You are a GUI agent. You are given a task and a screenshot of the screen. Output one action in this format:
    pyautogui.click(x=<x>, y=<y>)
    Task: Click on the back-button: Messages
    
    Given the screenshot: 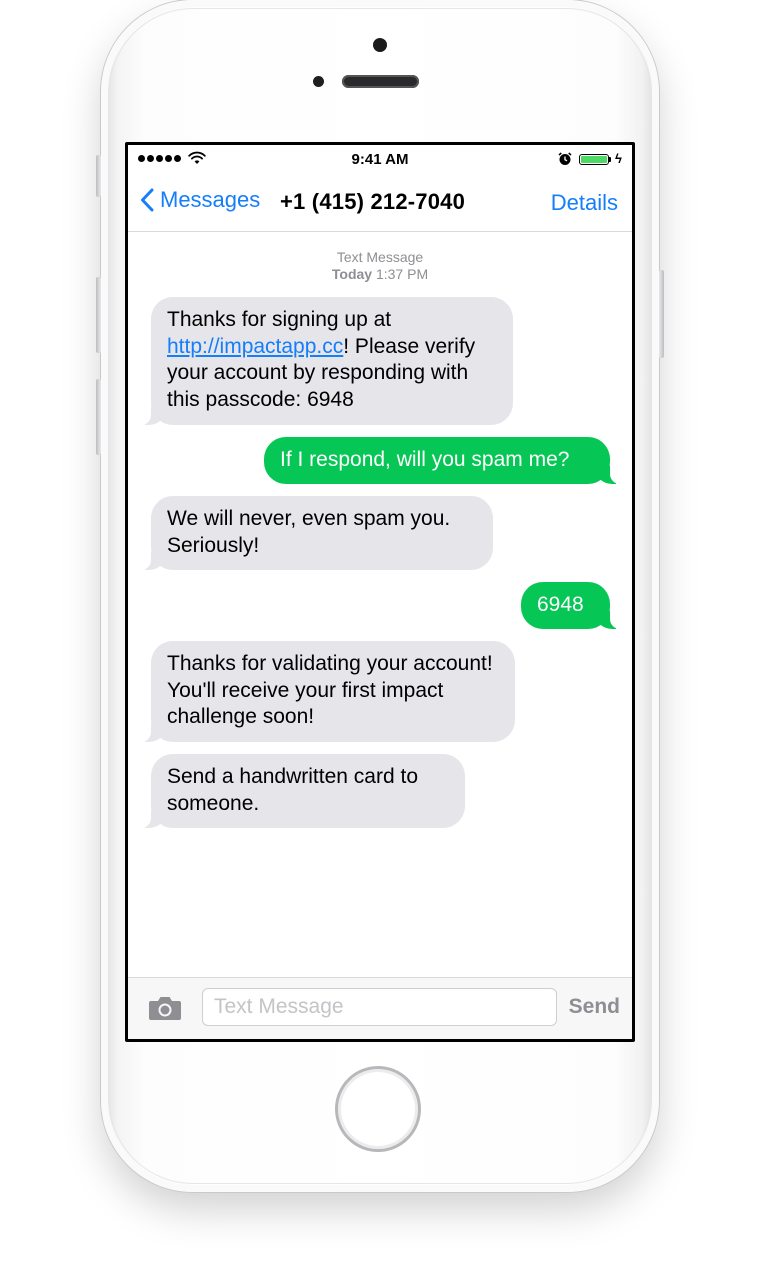 What is the action you would take?
    pyautogui.click(x=200, y=200)
    